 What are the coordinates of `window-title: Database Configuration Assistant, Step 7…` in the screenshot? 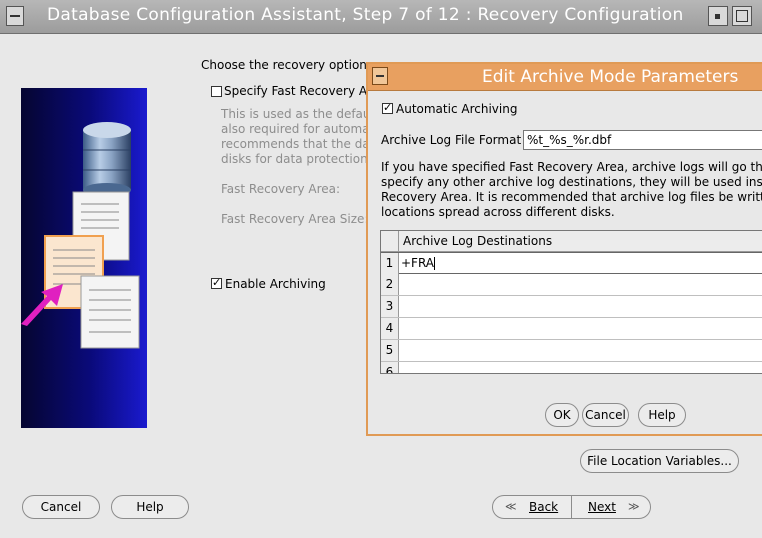 It's located at (365, 15).